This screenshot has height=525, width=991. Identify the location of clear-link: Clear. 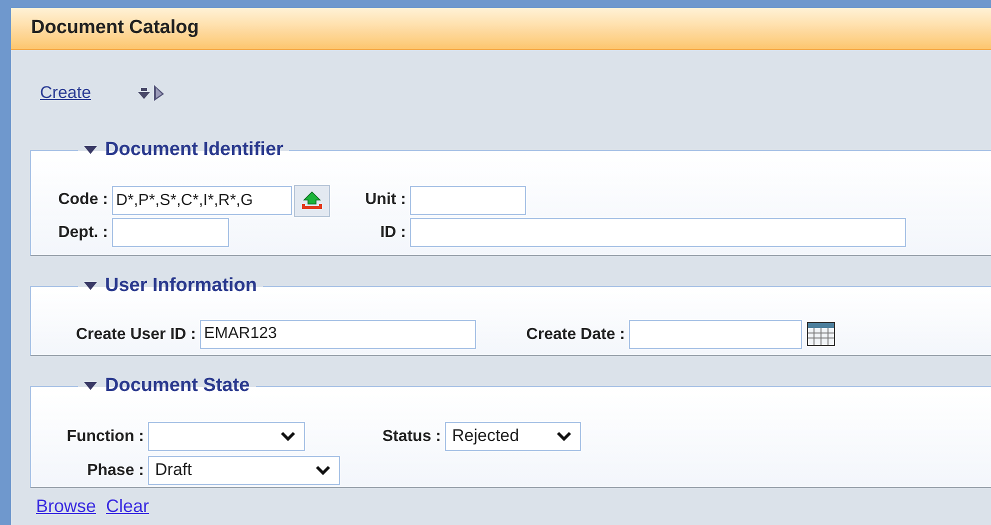
(128, 506).